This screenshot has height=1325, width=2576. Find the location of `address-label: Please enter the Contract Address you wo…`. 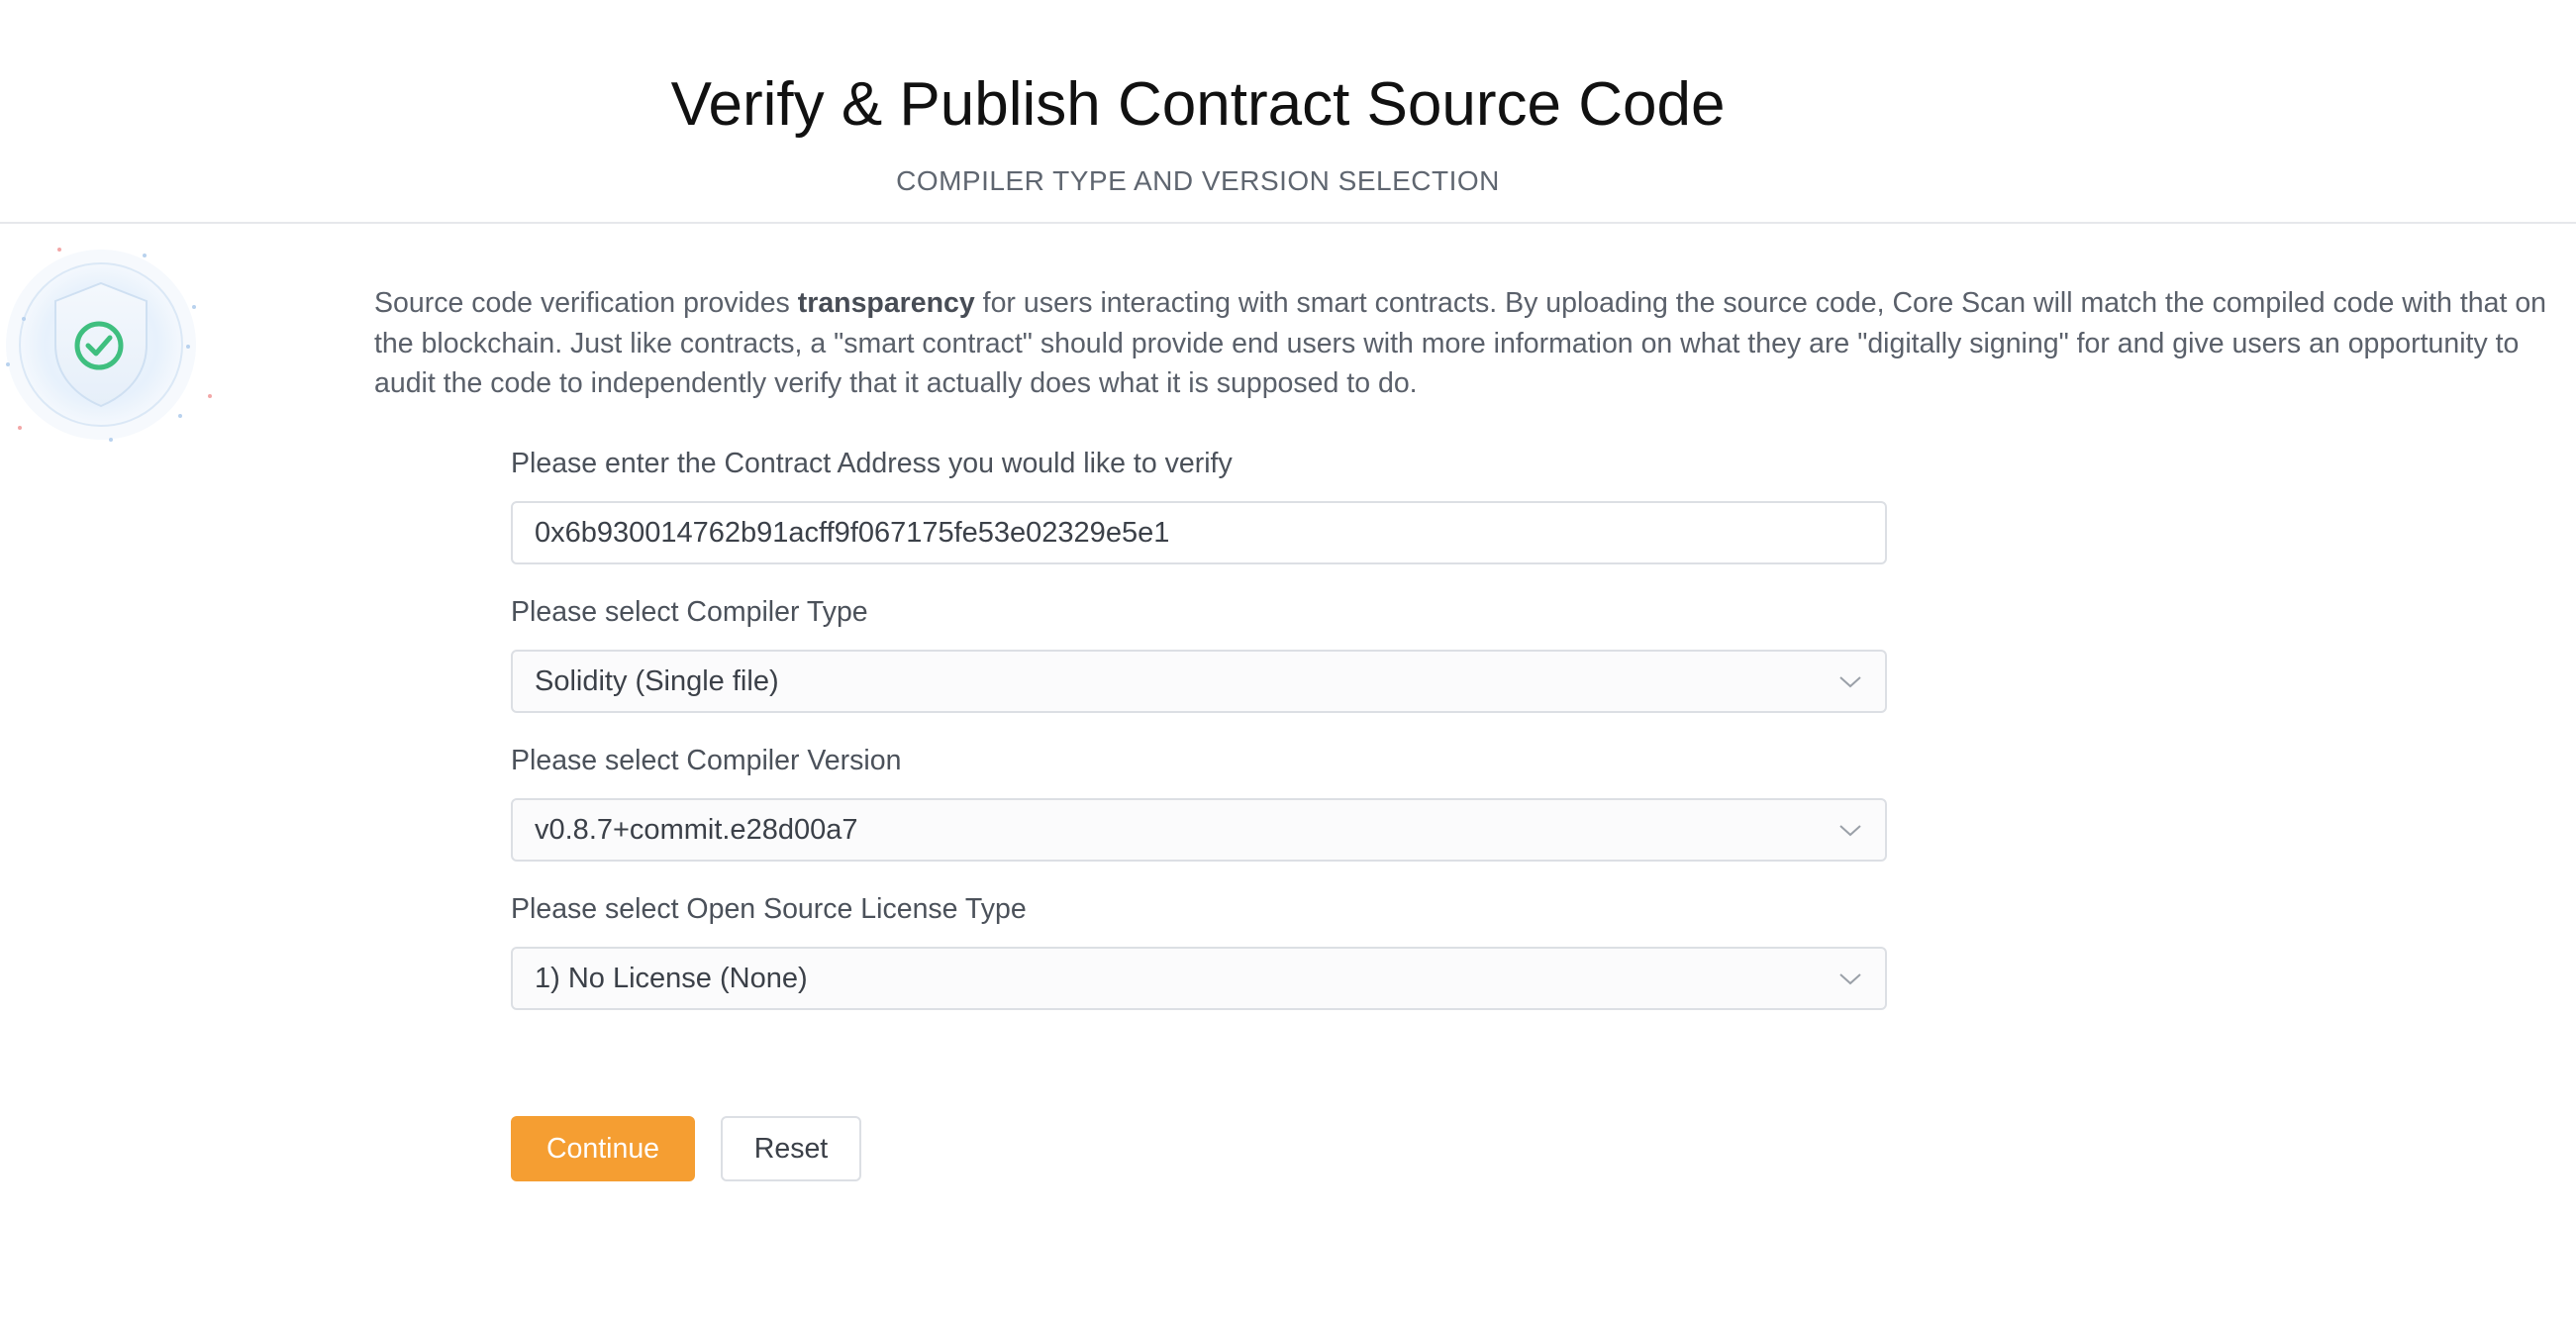

address-label: Please enter the Contract Address you wo… is located at coordinates (872, 464).